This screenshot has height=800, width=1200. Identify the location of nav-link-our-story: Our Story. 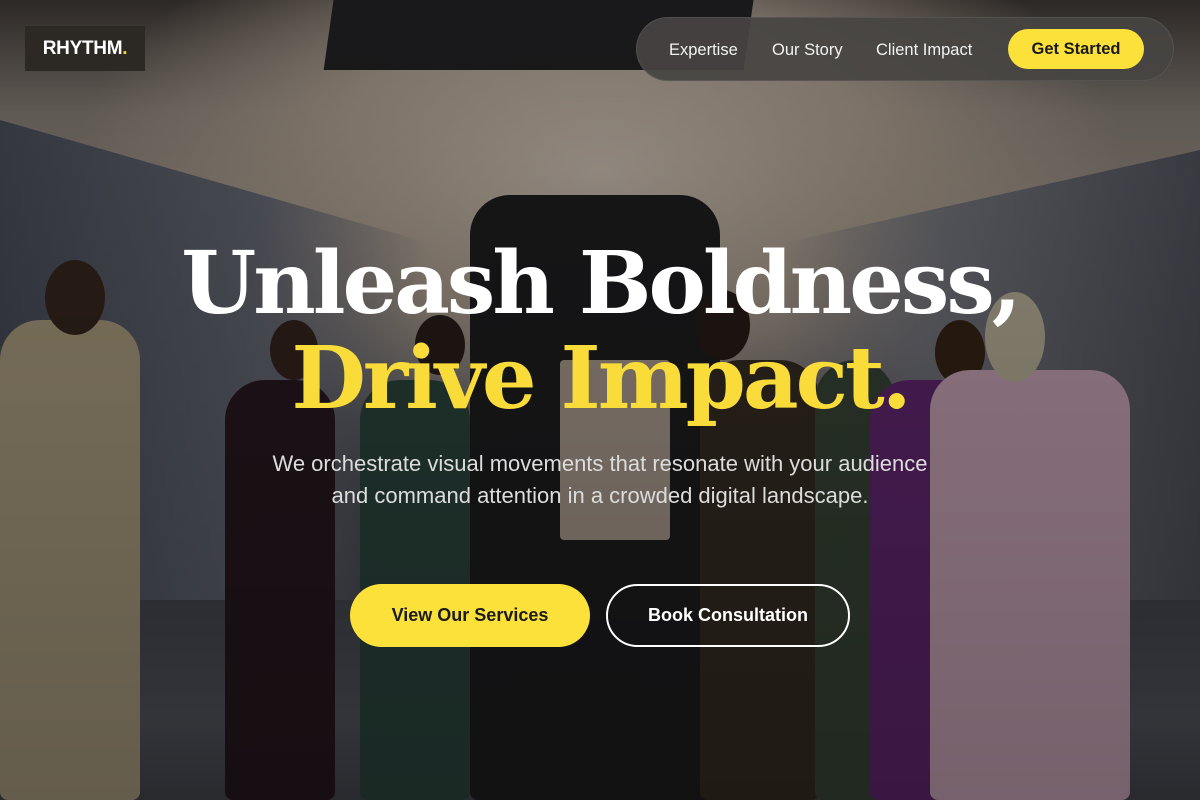
(807, 50).